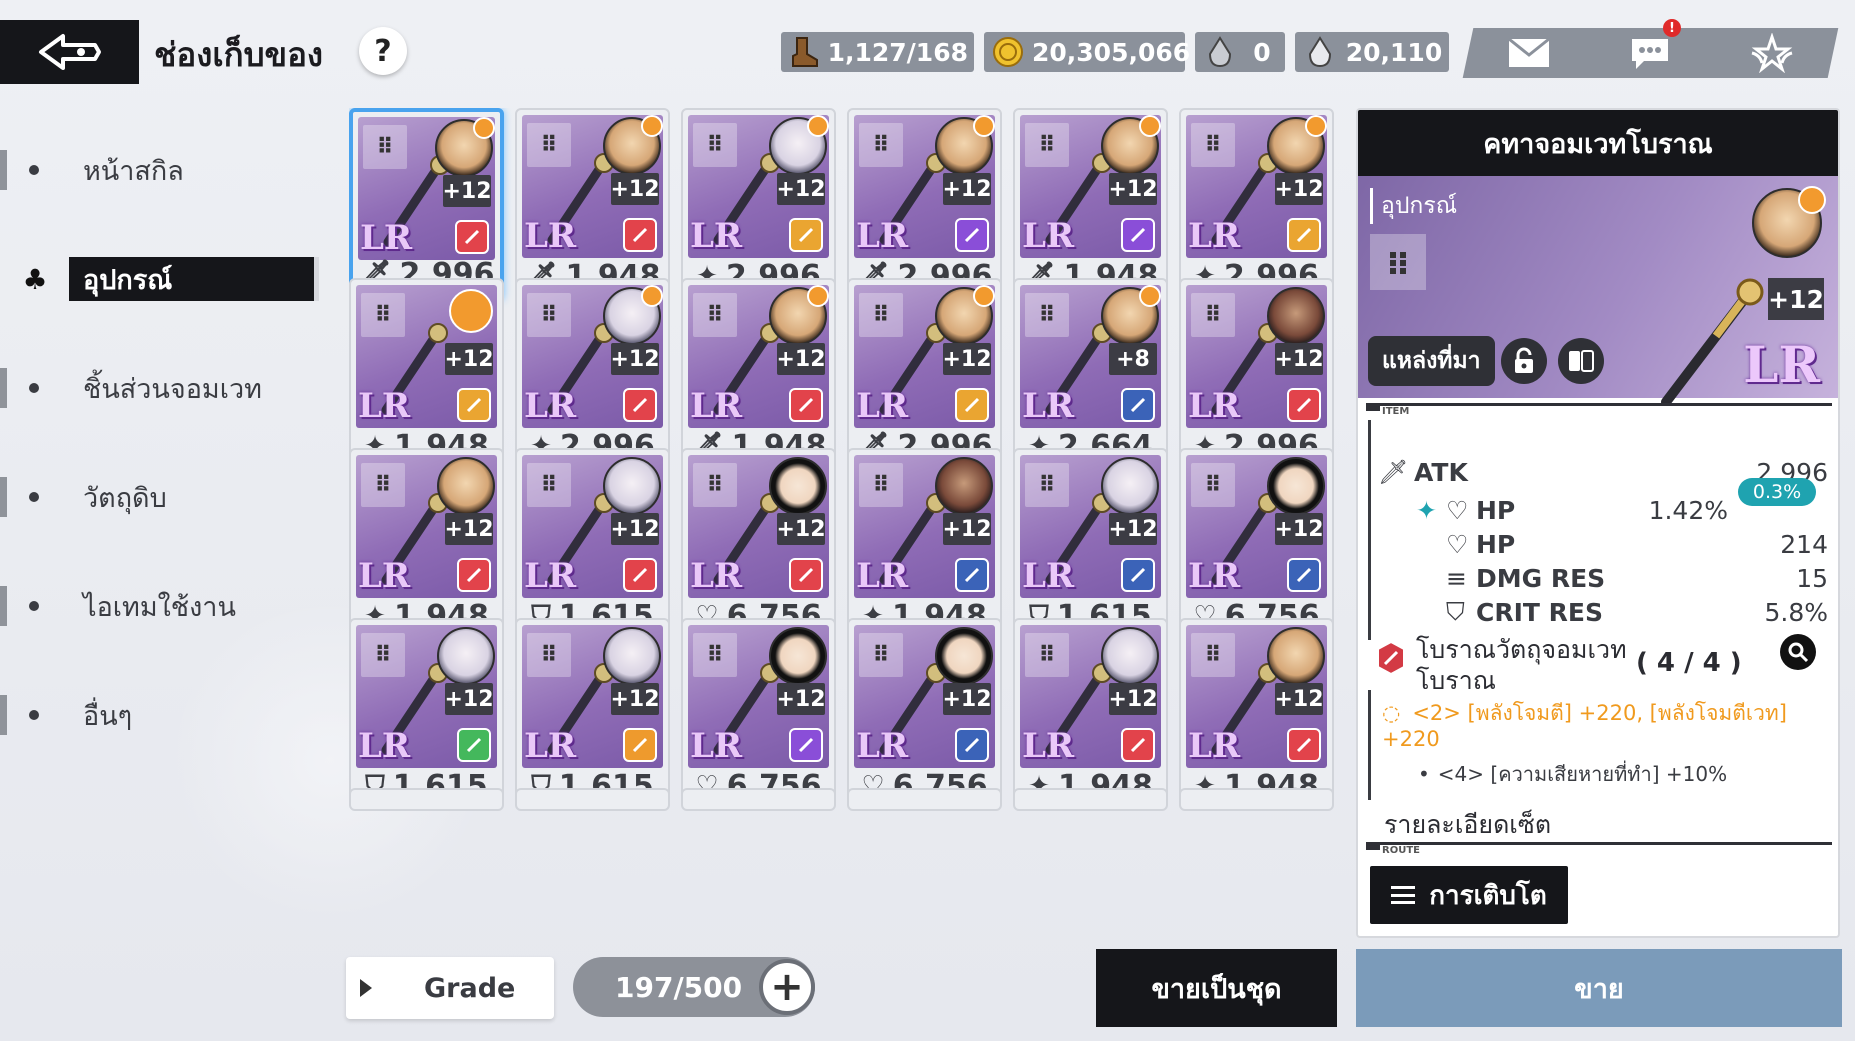  What do you see at coordinates (1599, 988) in the screenshot?
I see `sell-button: ขาย` at bounding box center [1599, 988].